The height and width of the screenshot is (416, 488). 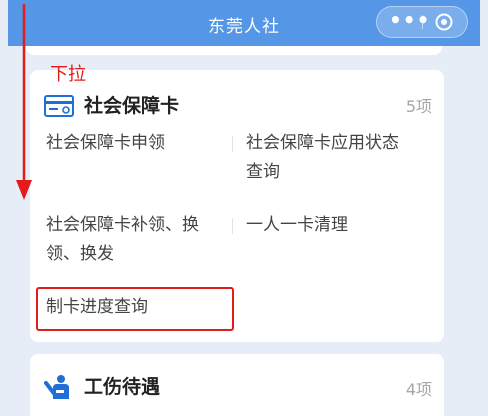 I want to click on service-item-app-status-query: 社会保障卡应用状态 查询, so click(x=341, y=158).